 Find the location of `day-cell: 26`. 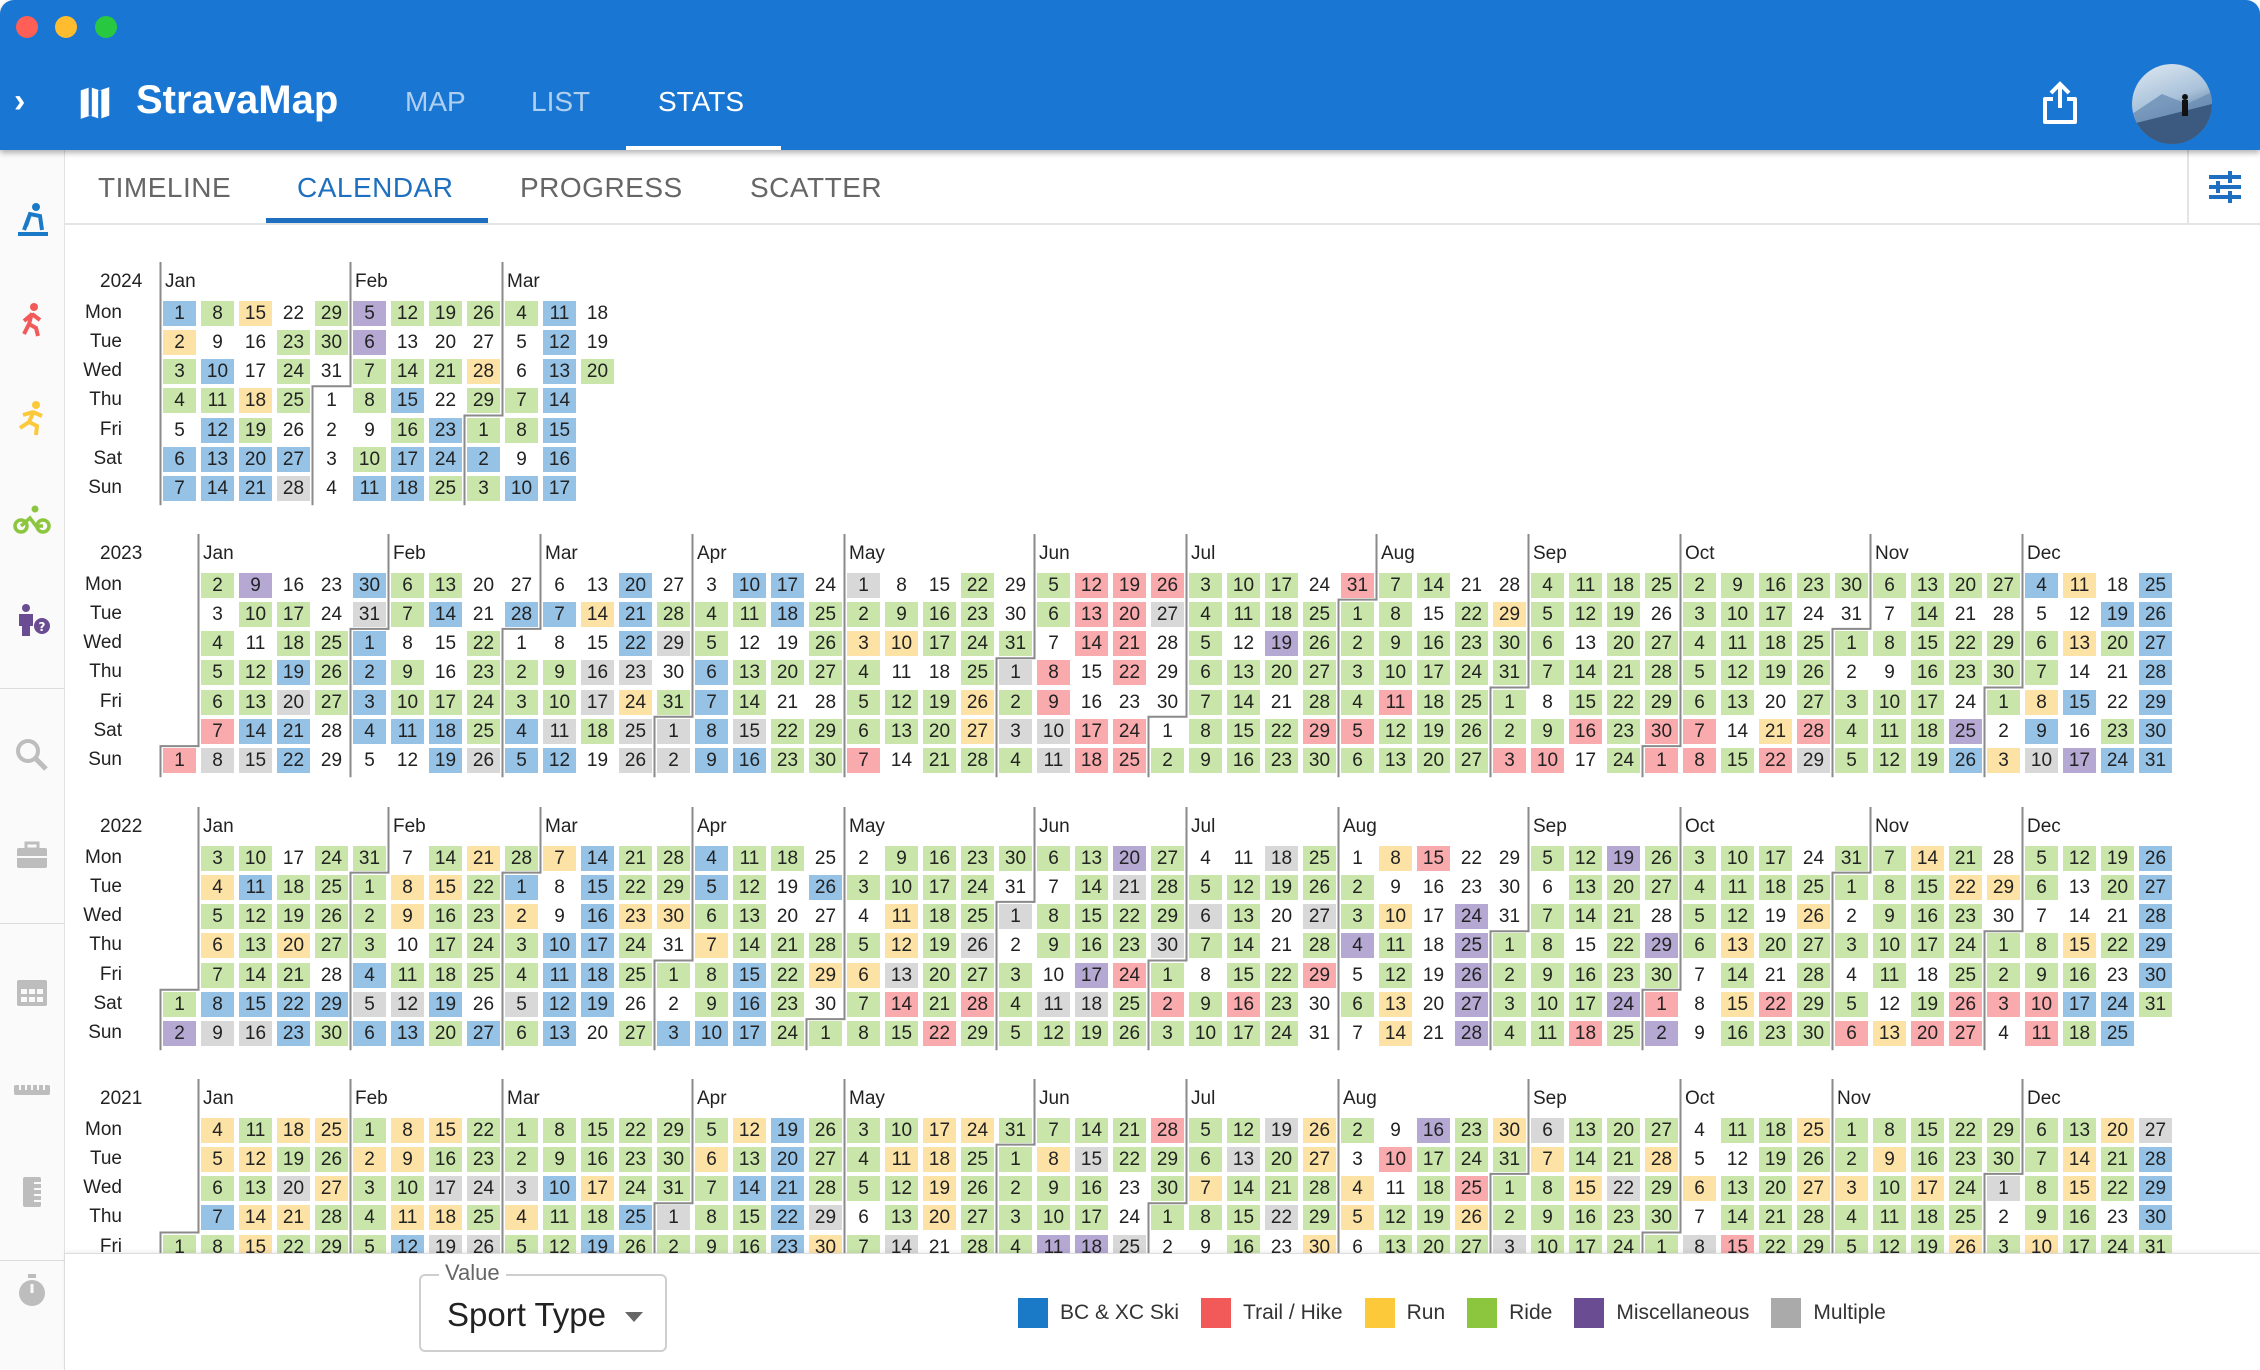

day-cell: 26 is located at coordinates (635, 761).